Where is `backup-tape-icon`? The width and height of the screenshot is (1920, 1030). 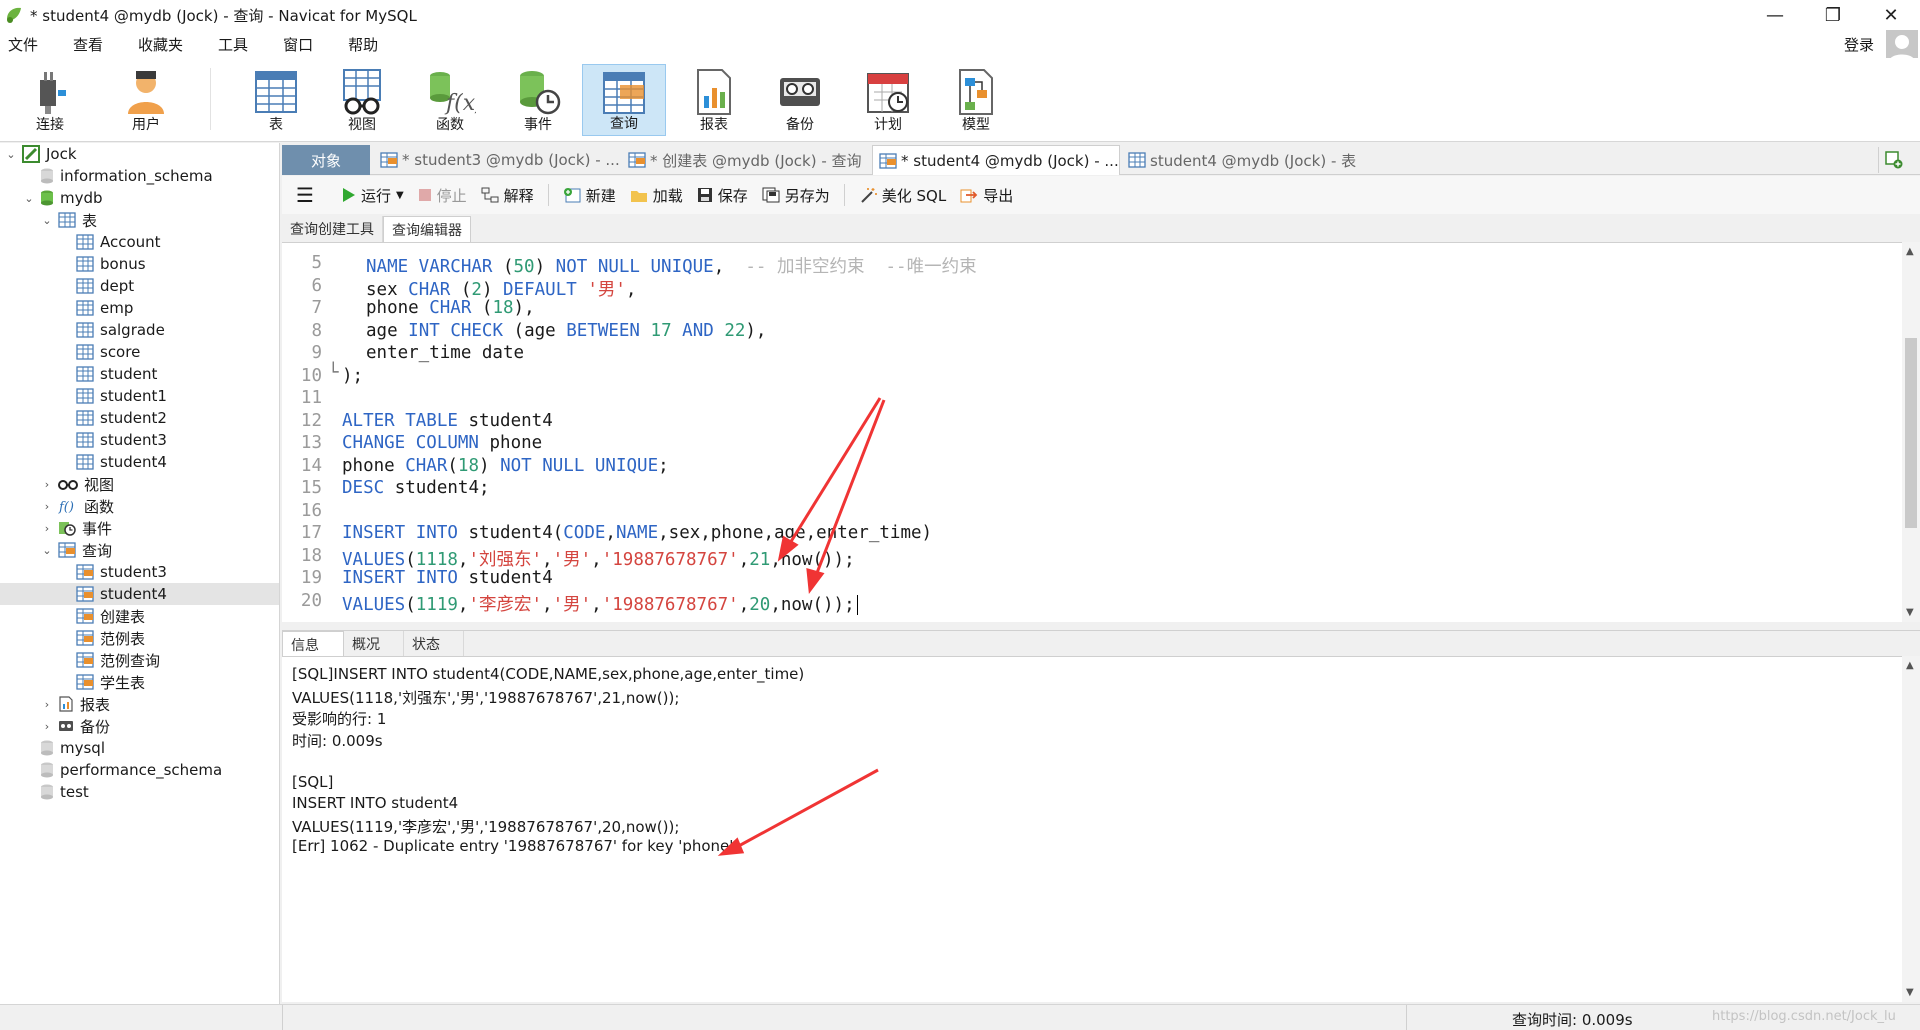
backup-tape-icon is located at coordinates (800, 92).